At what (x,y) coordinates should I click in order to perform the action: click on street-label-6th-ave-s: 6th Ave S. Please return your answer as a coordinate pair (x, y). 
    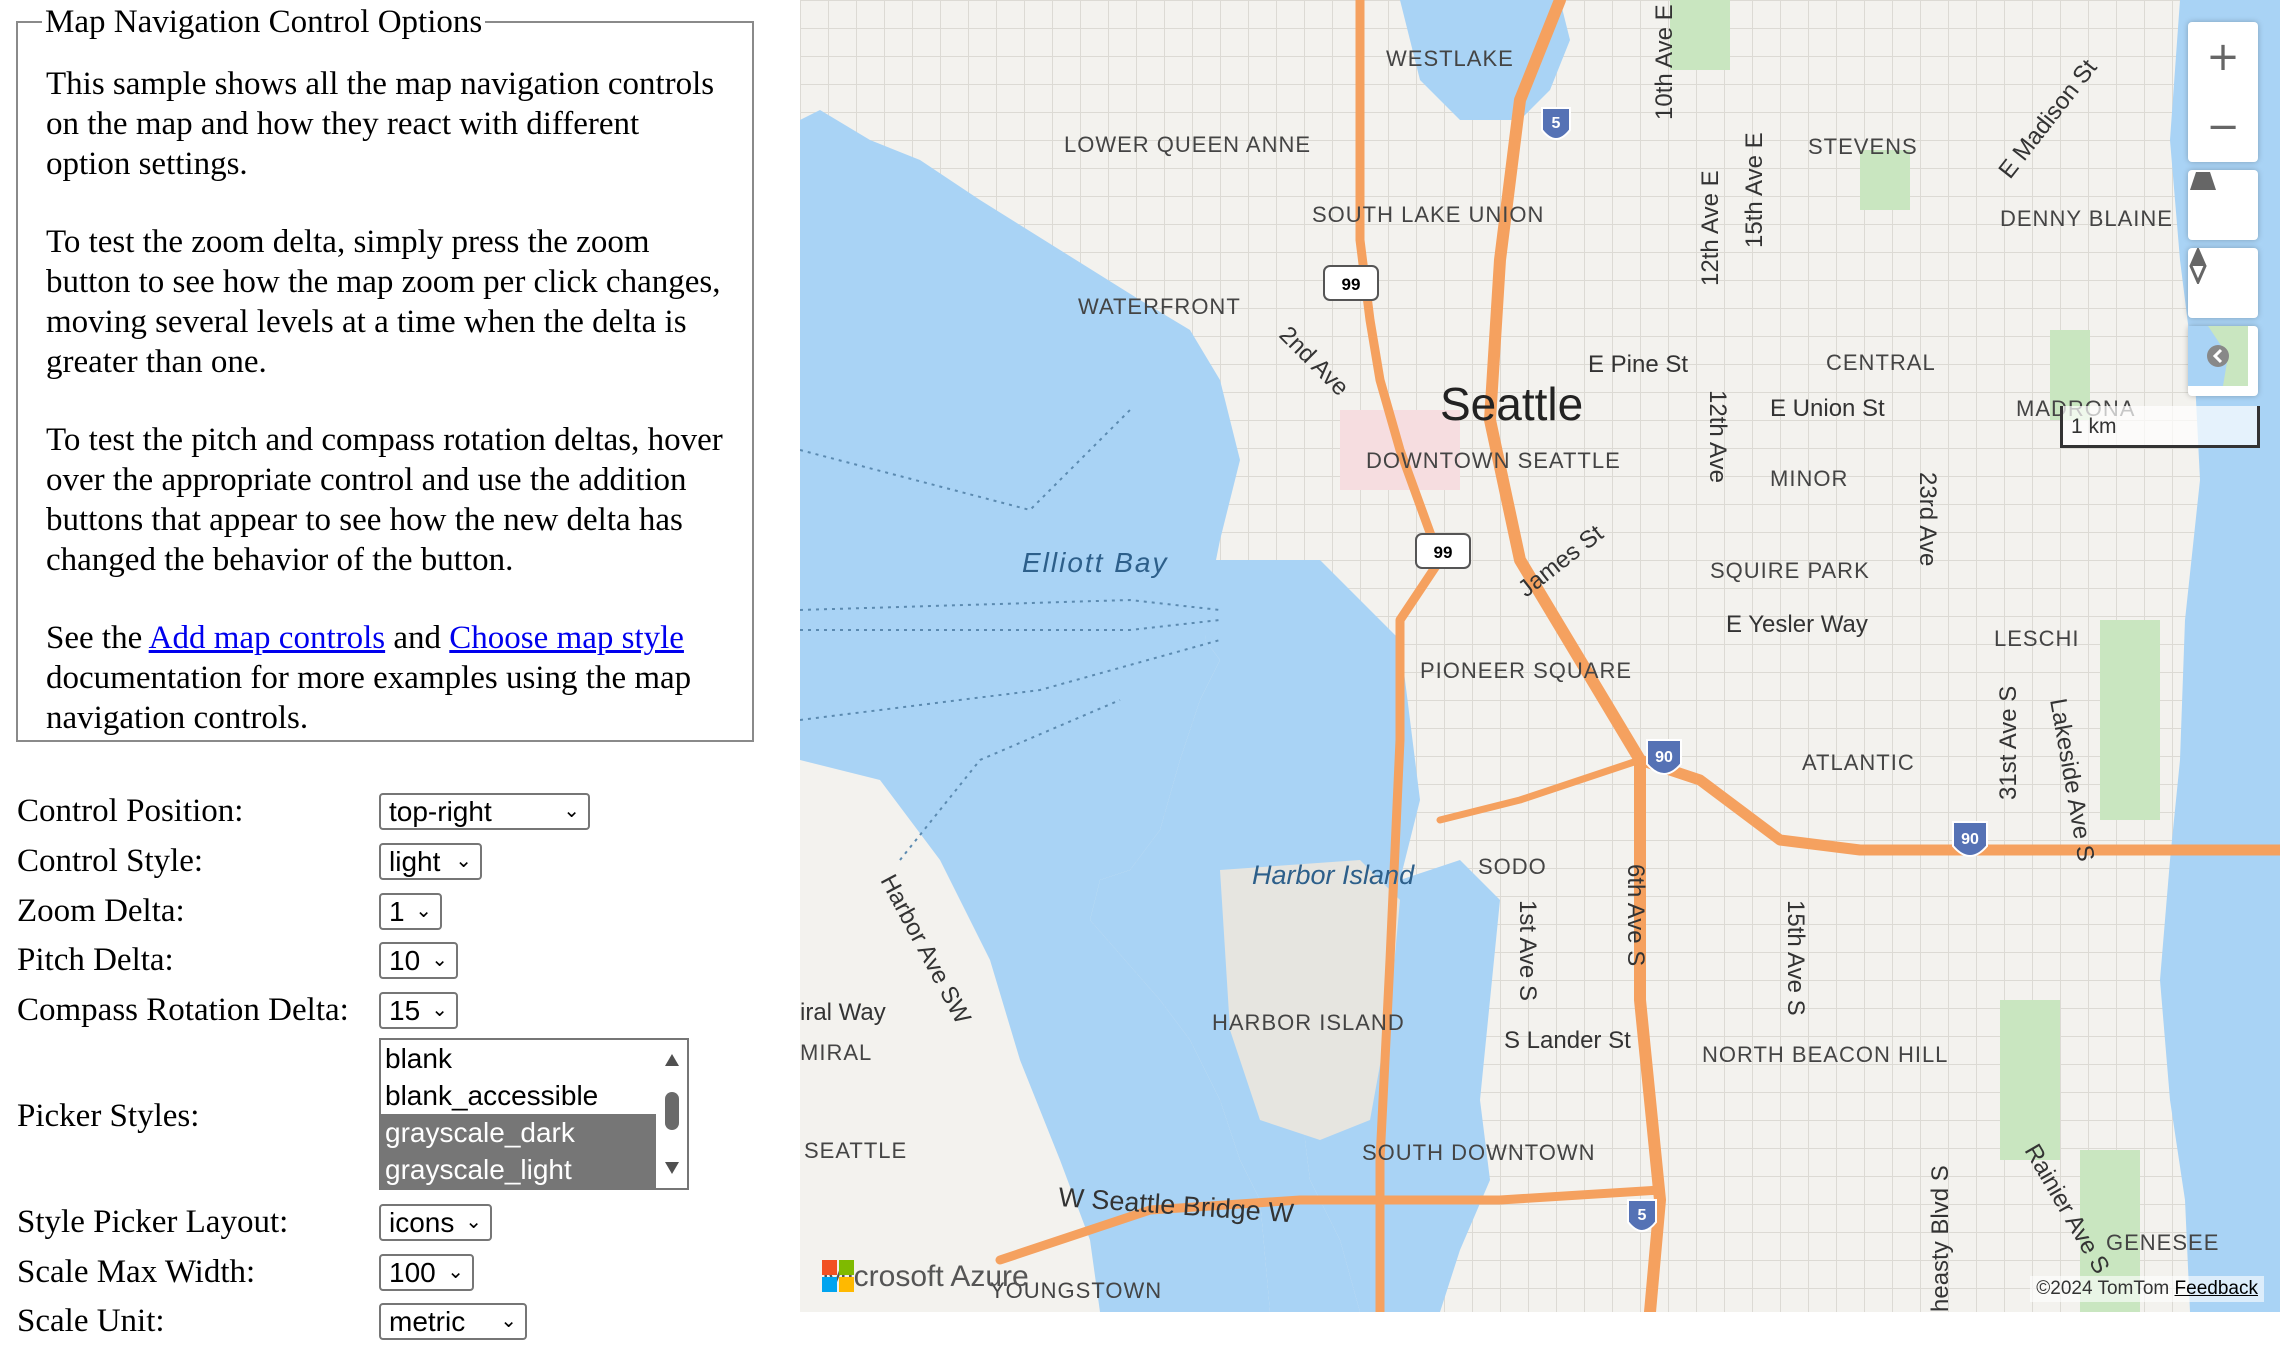
    Looking at the image, I should click on (1635, 915).